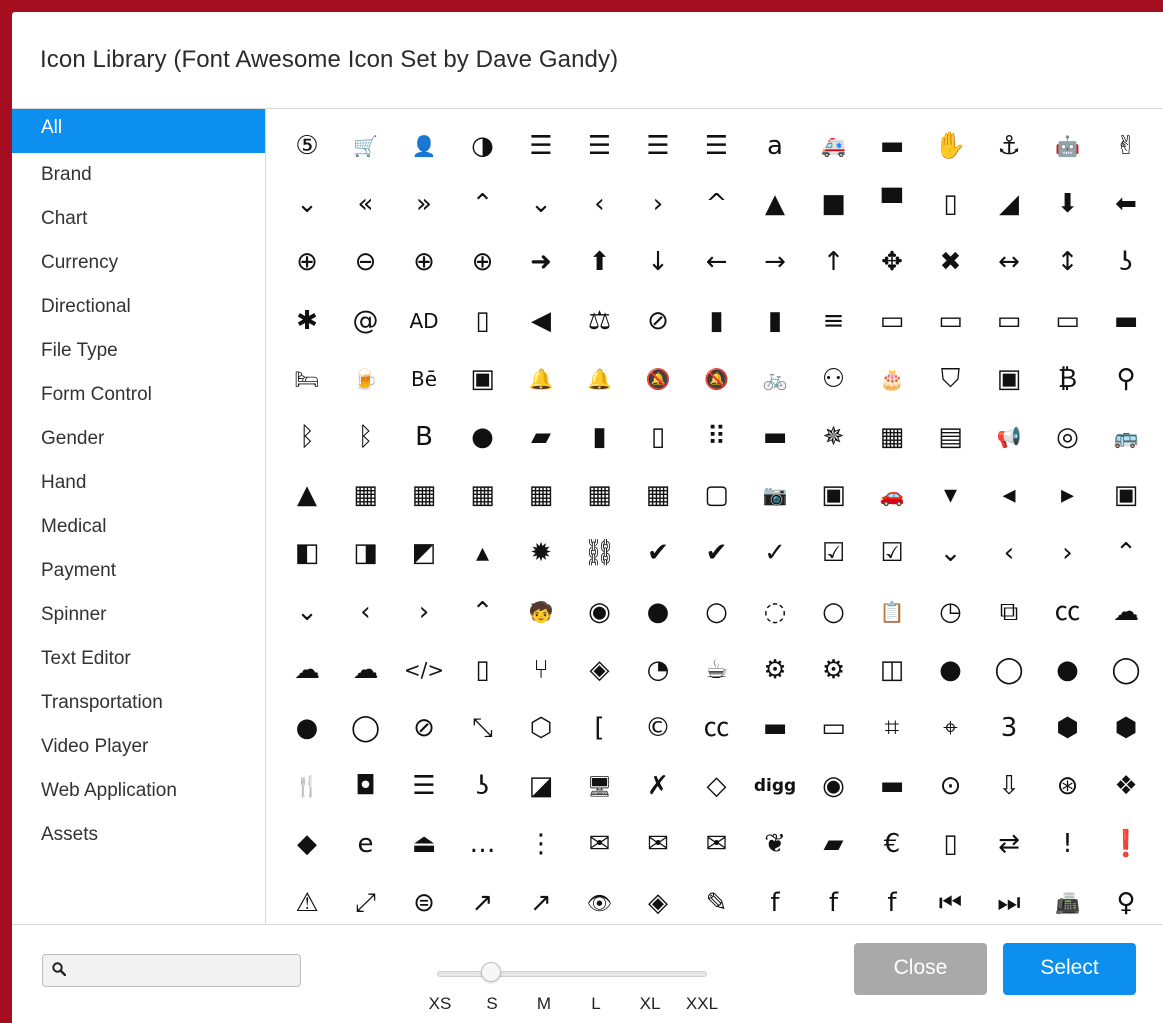 Image resolution: width=1163 pixels, height=1023 pixels. What do you see at coordinates (658, 728) in the screenshot?
I see `copyright-icon: ©` at bounding box center [658, 728].